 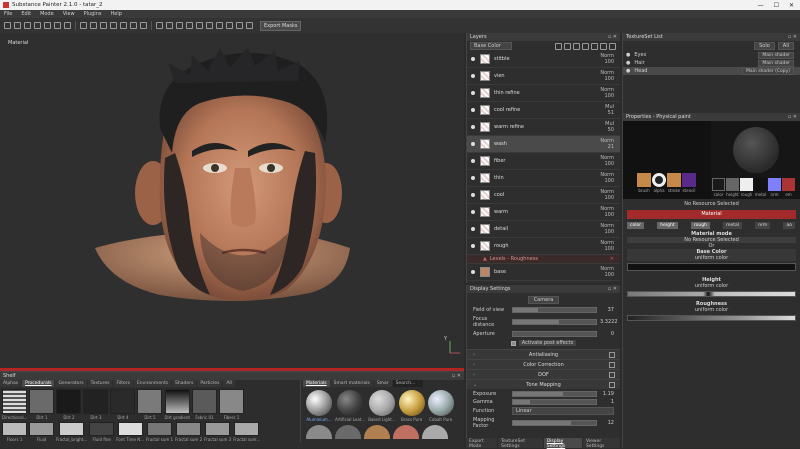 What do you see at coordinates (611, 113) in the screenshot?
I see `layer-opacity: 51` at bounding box center [611, 113].